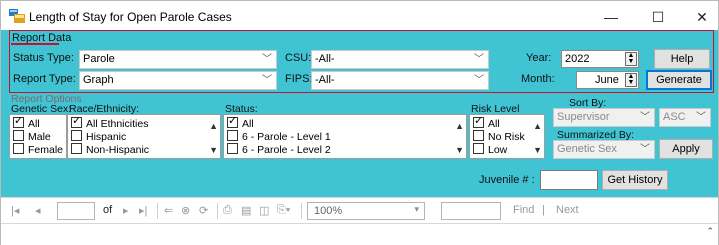  I want to click on sort-order-select: ASC ﹀, so click(685, 117).